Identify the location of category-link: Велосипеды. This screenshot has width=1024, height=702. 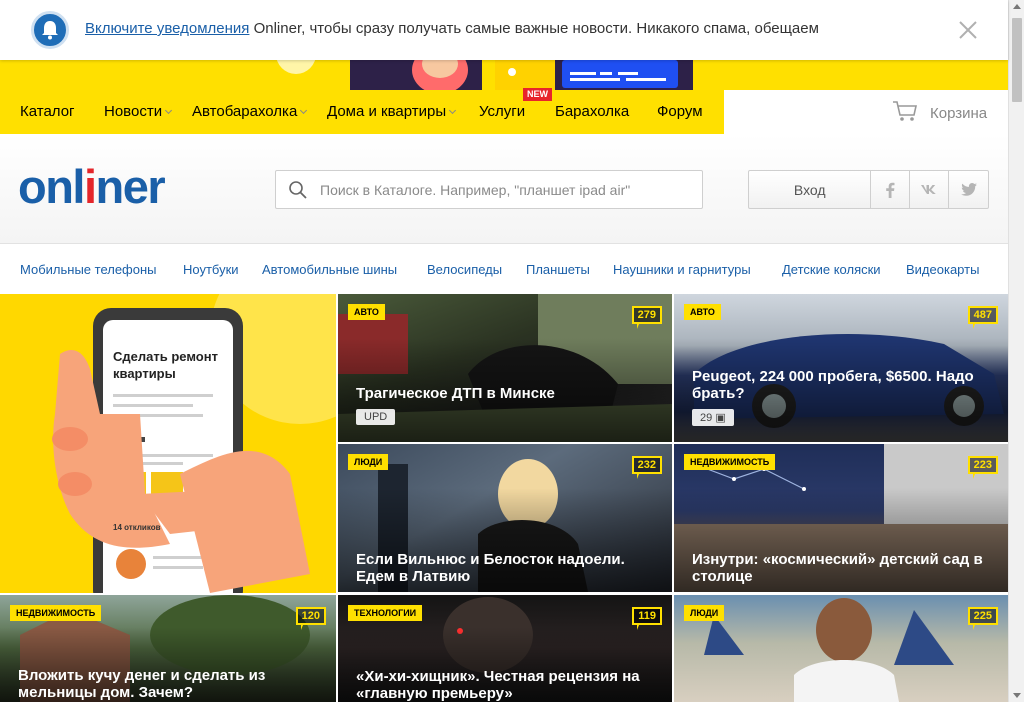
(464, 269).